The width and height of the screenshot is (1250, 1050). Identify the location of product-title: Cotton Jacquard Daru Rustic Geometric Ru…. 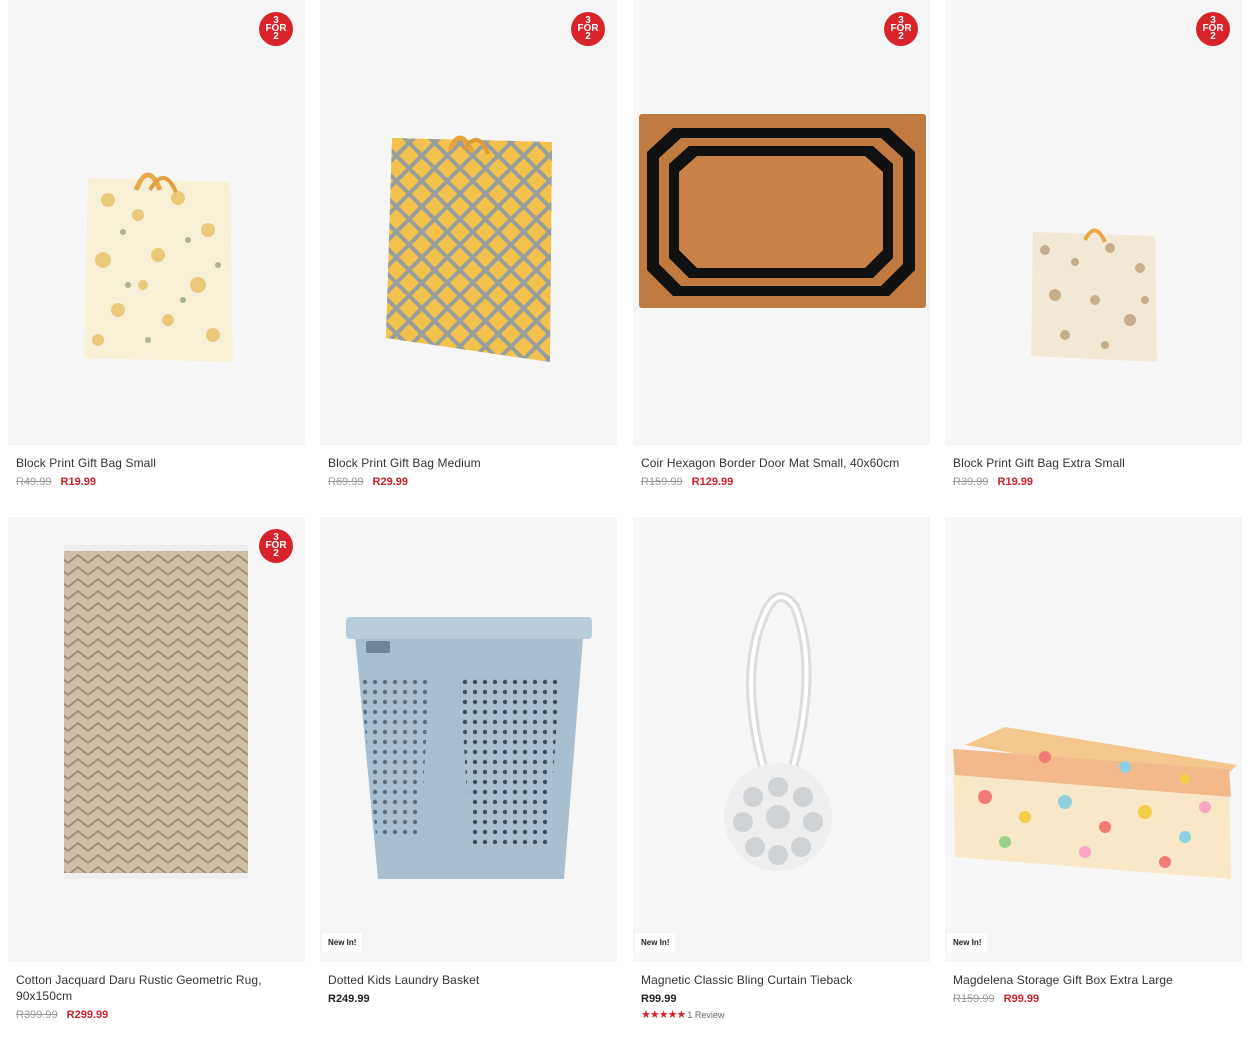
(156, 988).